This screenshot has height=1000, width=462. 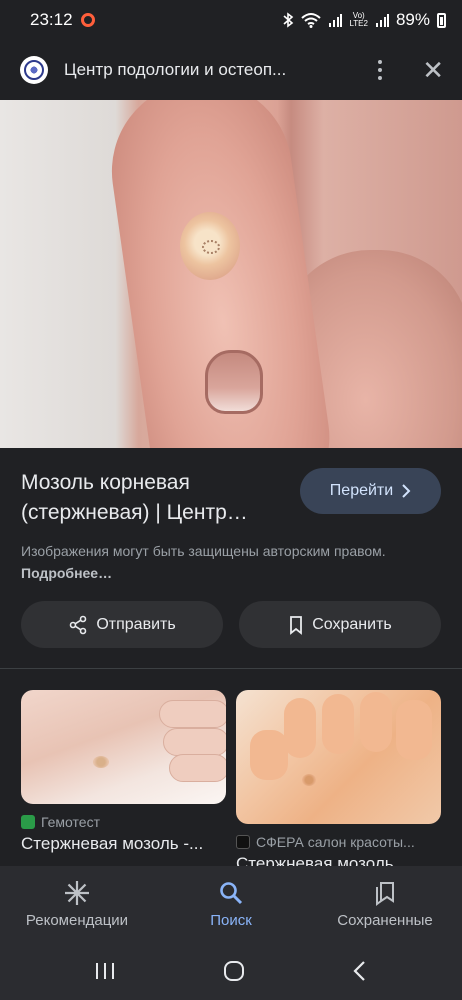 I want to click on volte-lte-indicator: Vo) LTE2, so click(x=358, y=20).